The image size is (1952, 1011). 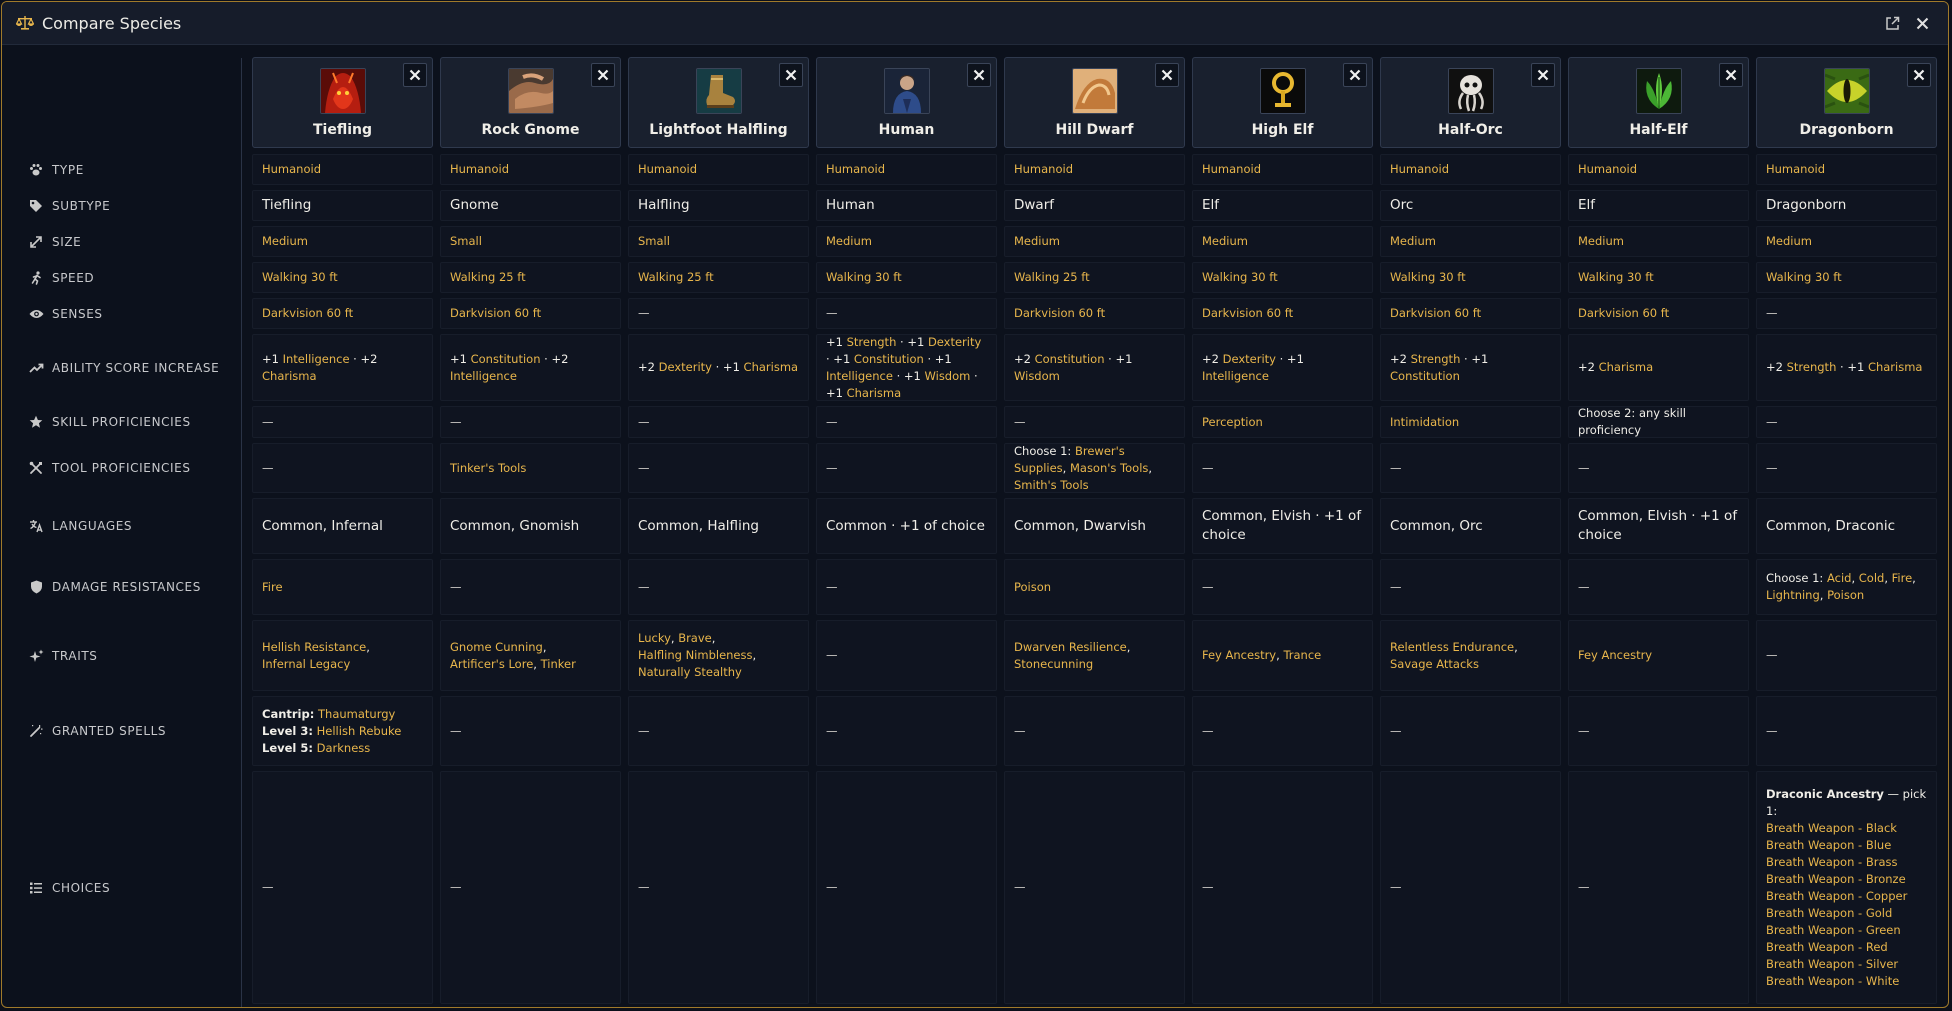 What do you see at coordinates (1846, 655) in the screenshot?
I see `cell-traits: —` at bounding box center [1846, 655].